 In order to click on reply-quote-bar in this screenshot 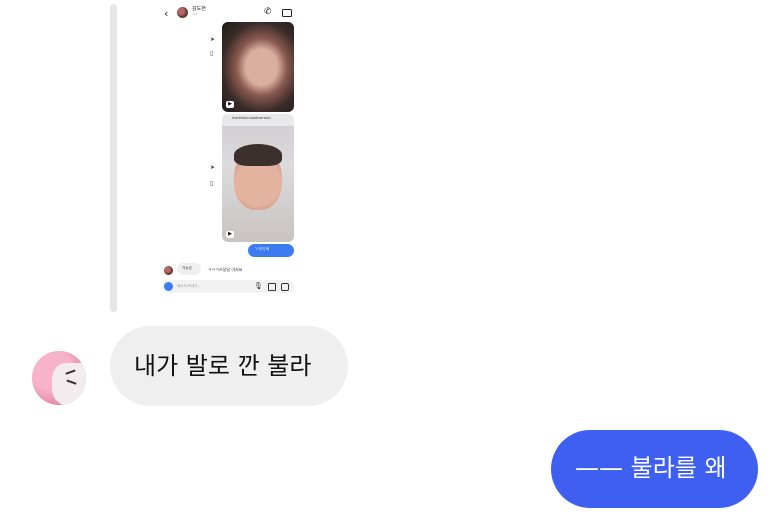, I will do `click(113, 158)`.